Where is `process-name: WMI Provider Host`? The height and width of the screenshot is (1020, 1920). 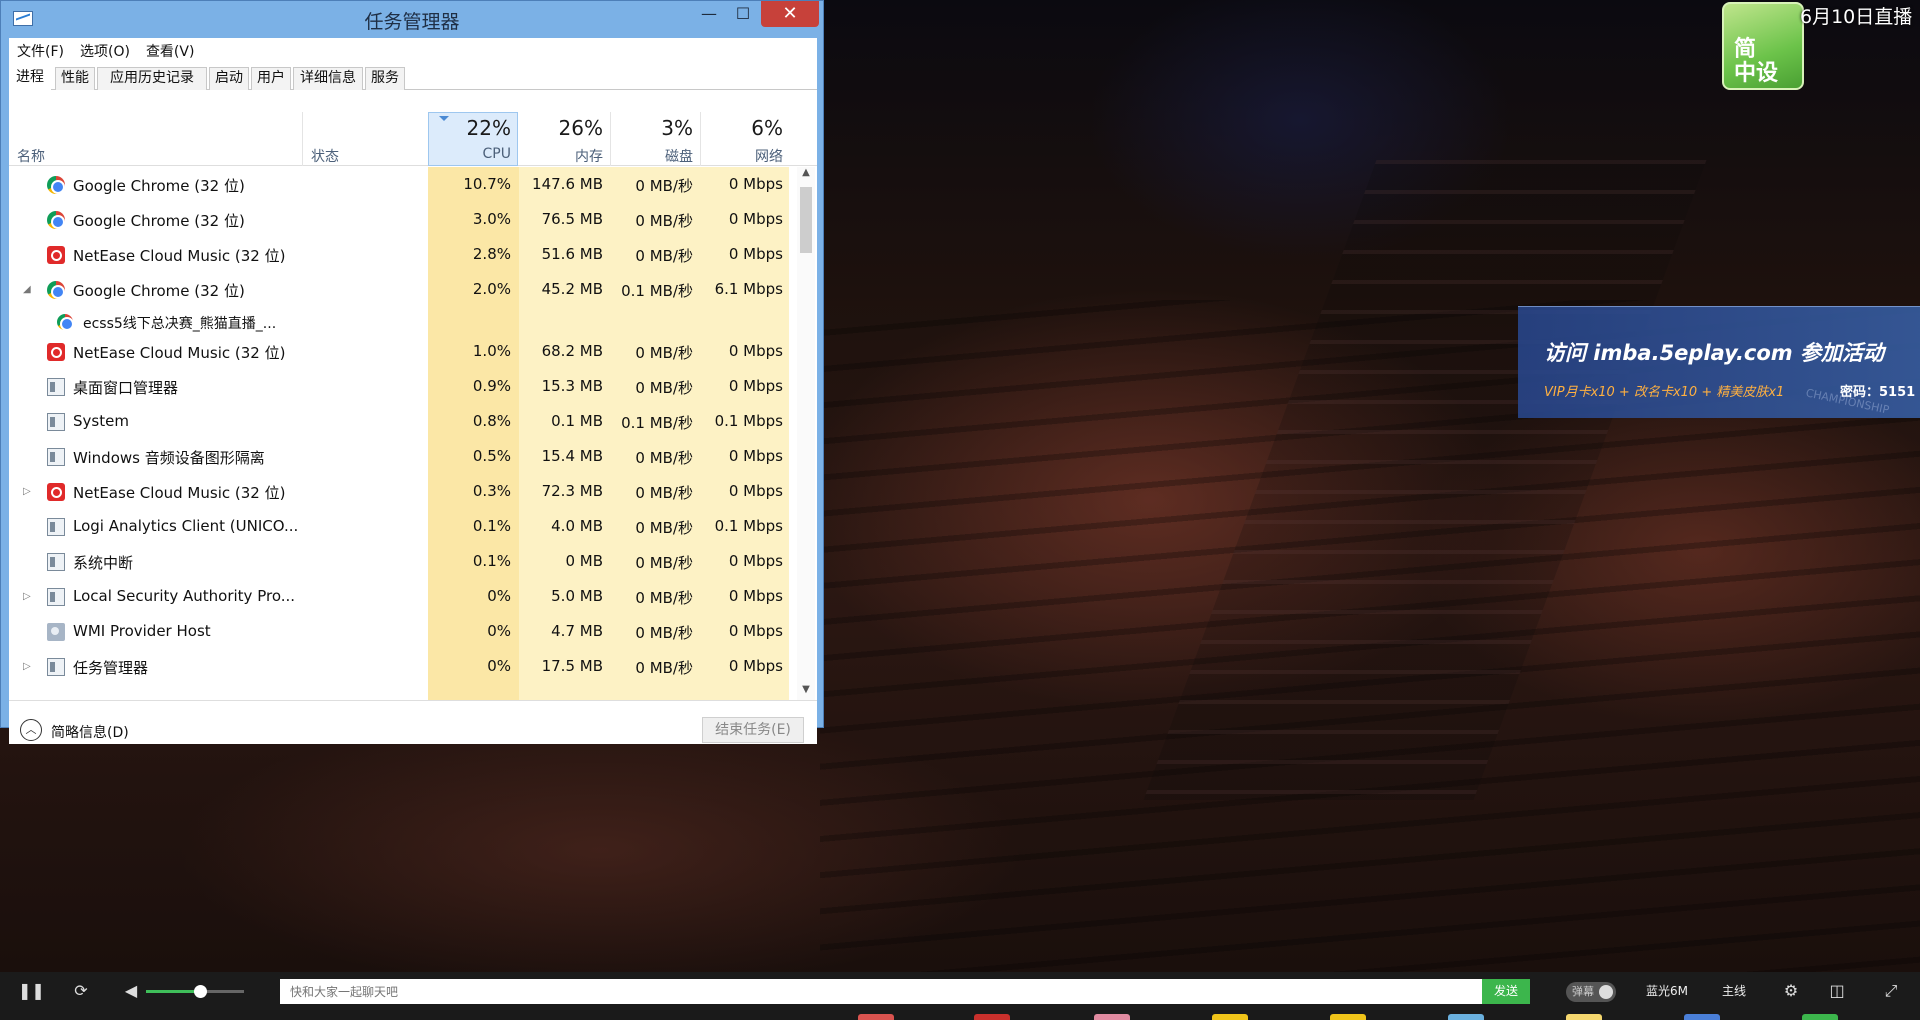
process-name: WMI Provider Host is located at coordinates (142, 631).